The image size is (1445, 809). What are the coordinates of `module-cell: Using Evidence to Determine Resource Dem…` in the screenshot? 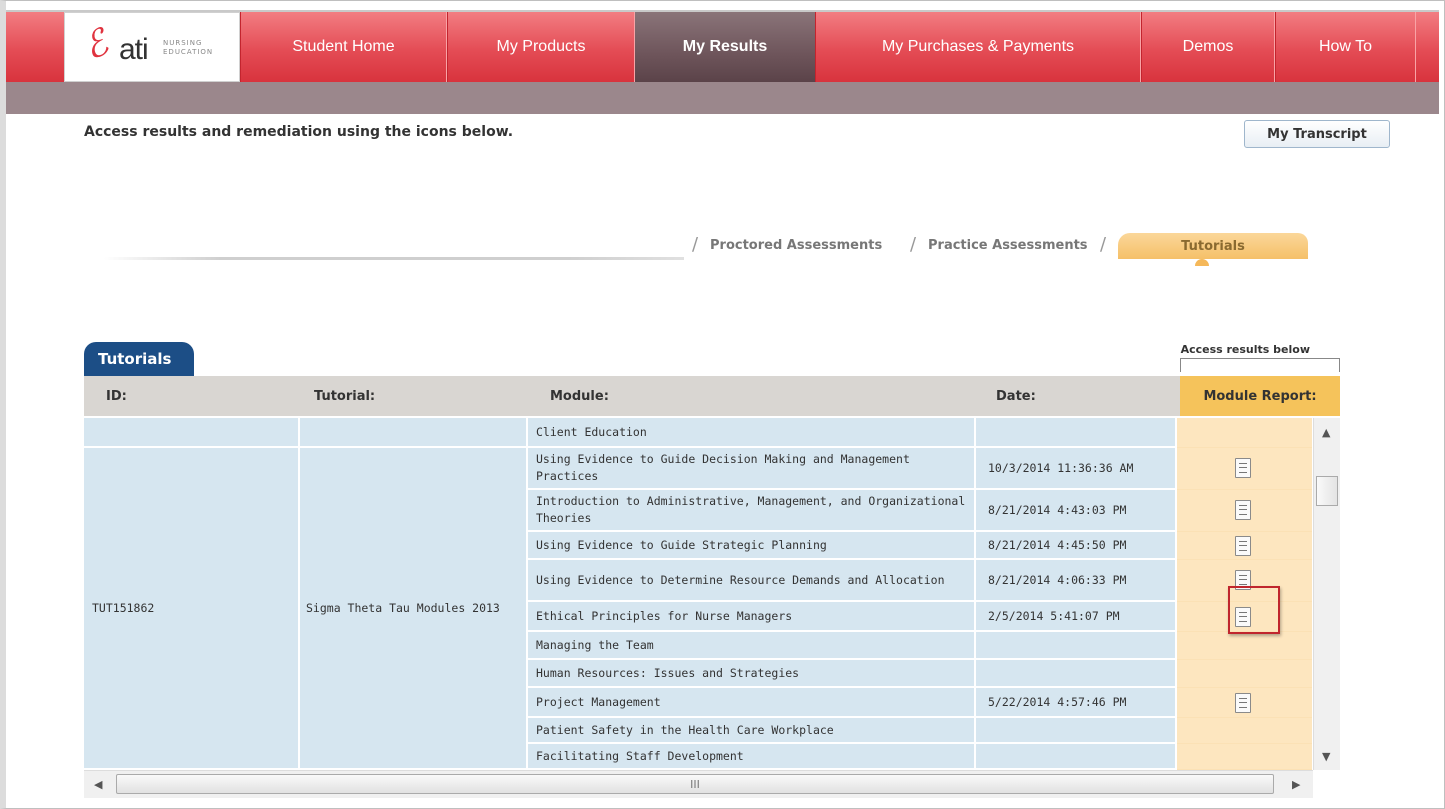 It's located at (752, 581).